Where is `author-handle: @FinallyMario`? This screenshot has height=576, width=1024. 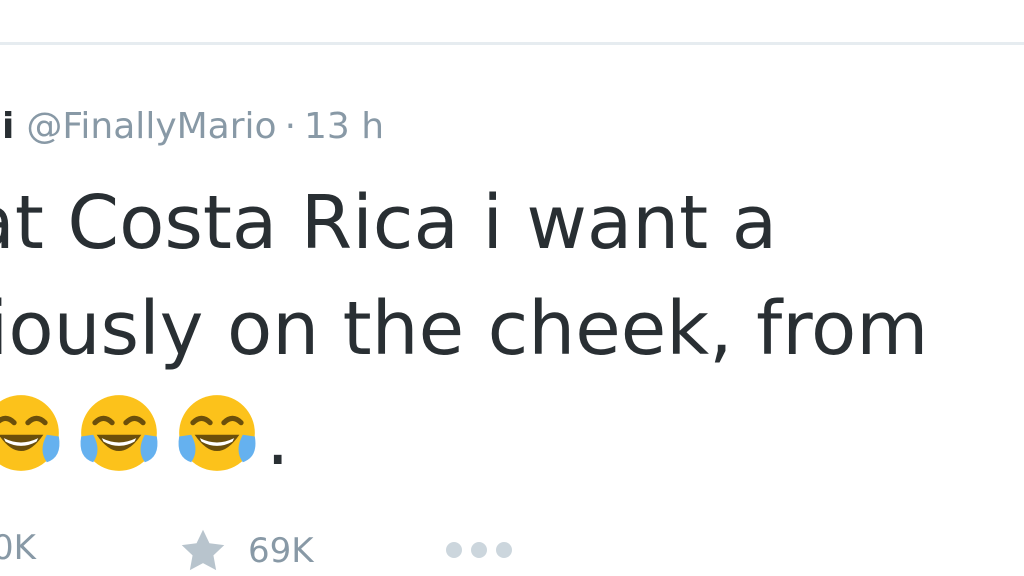
author-handle: @FinallyMario is located at coordinates (151, 126).